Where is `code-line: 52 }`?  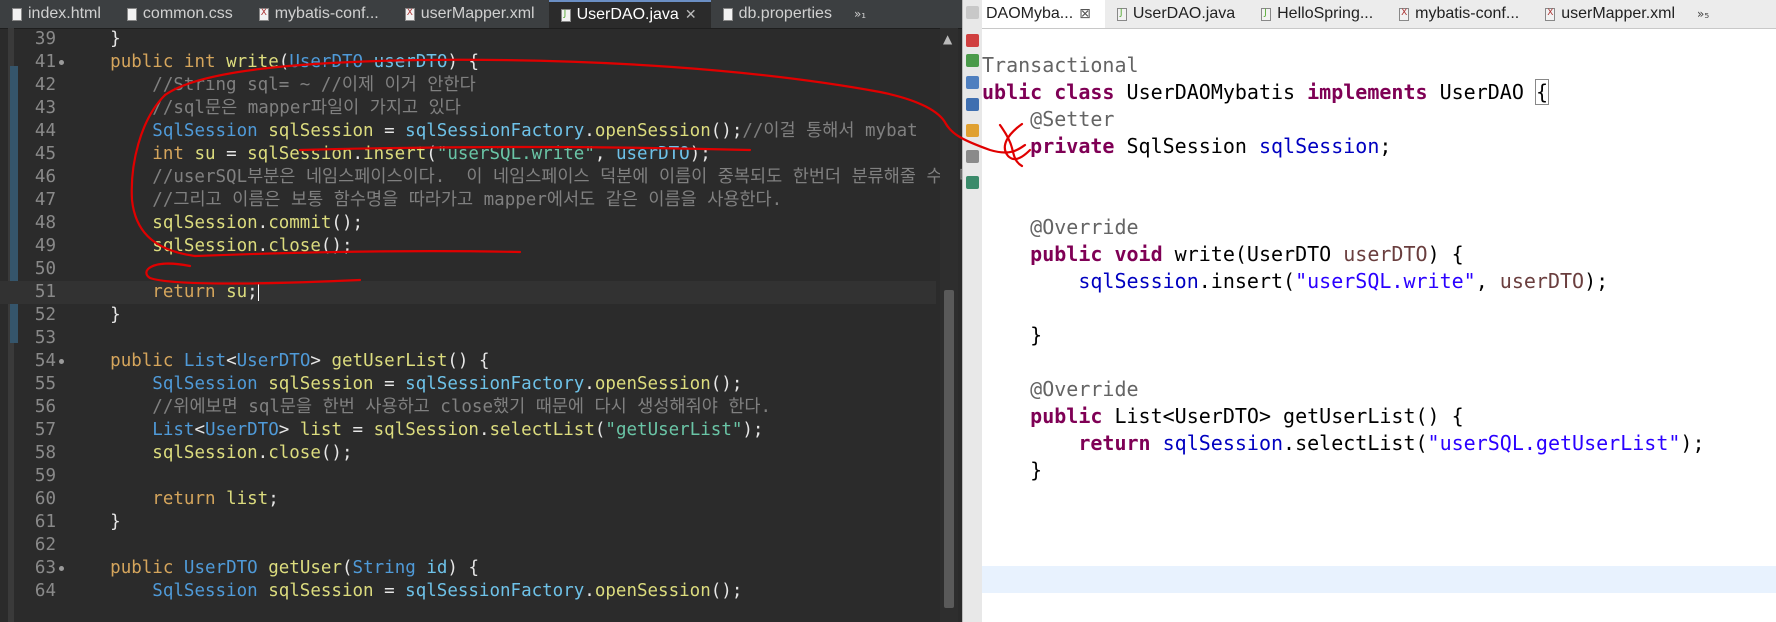 code-line: 52 } is located at coordinates (77, 315).